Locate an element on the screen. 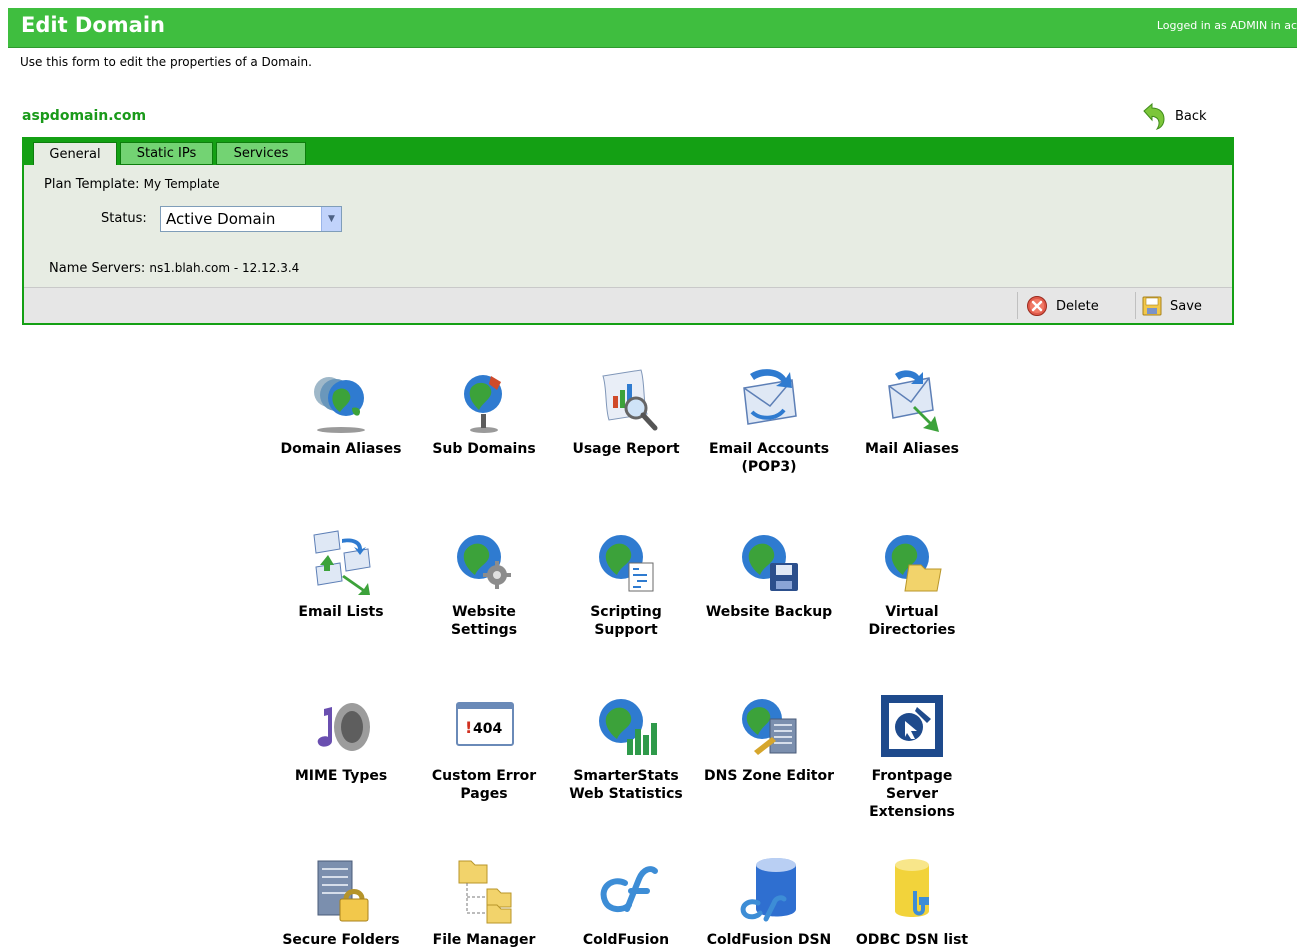 The image size is (1297, 950). save-button: Save is located at coordinates (1172, 306).